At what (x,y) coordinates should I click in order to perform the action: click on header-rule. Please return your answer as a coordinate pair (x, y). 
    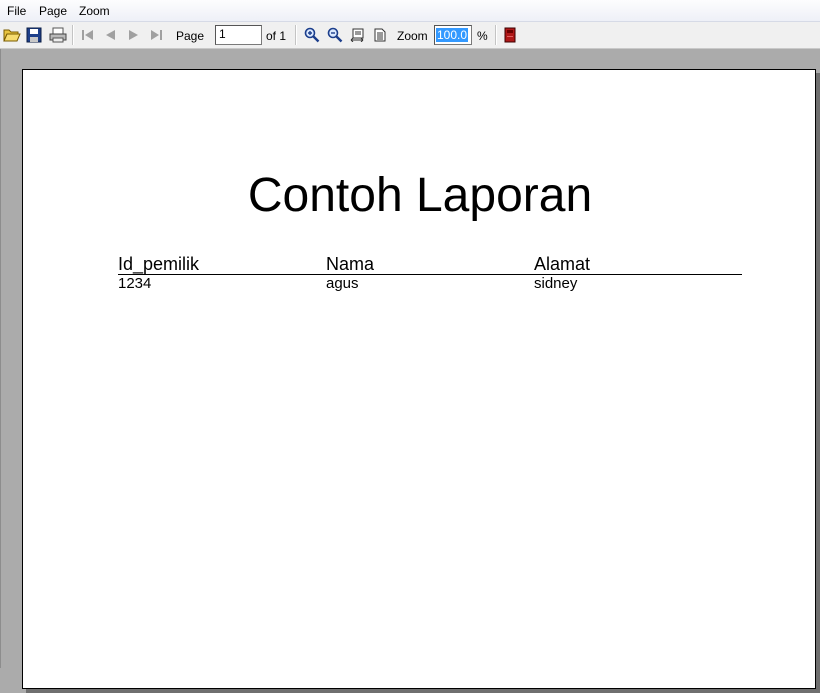
    Looking at the image, I should click on (430, 274).